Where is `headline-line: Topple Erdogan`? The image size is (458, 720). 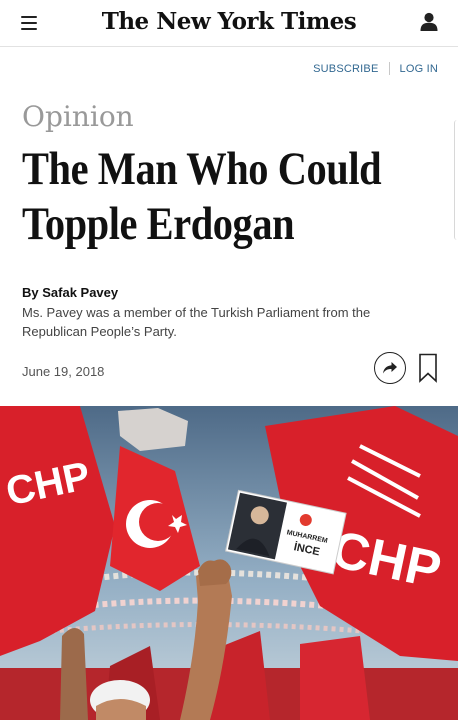 headline-line: Topple Erdogan is located at coordinates (158, 224).